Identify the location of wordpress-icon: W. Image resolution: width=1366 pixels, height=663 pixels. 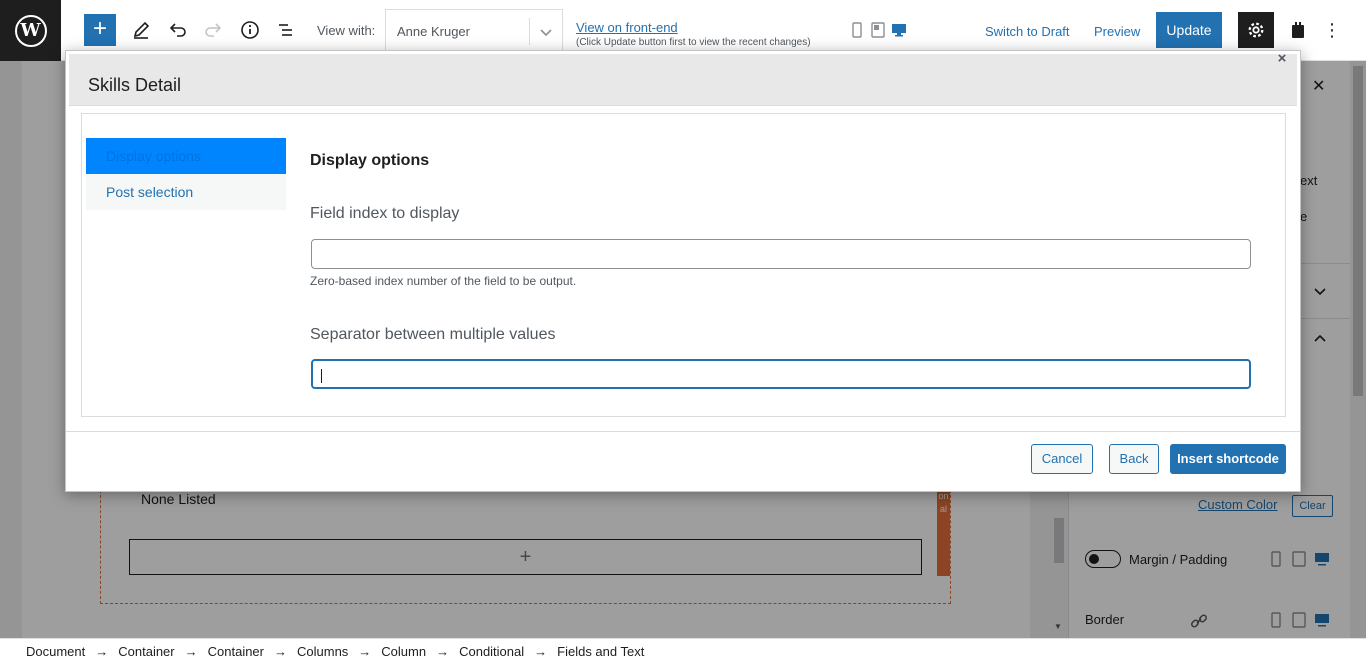
(30, 30).